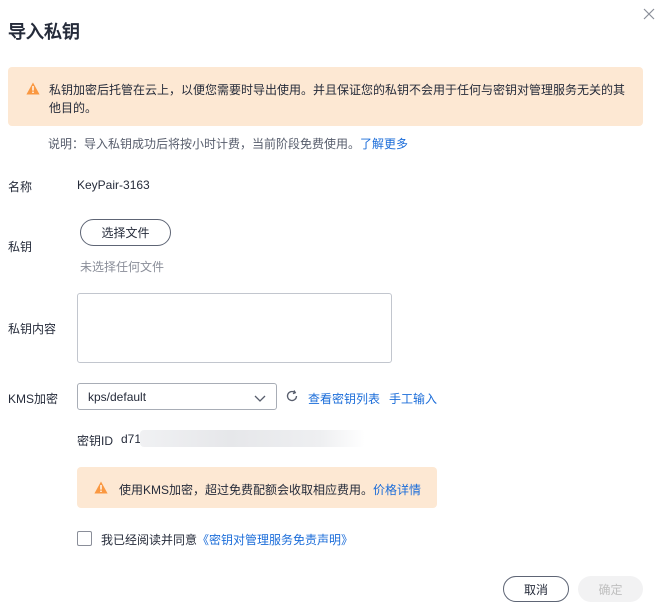  What do you see at coordinates (344, 398) in the screenshot?
I see `view-key-list-link: 查看密钥列表` at bounding box center [344, 398].